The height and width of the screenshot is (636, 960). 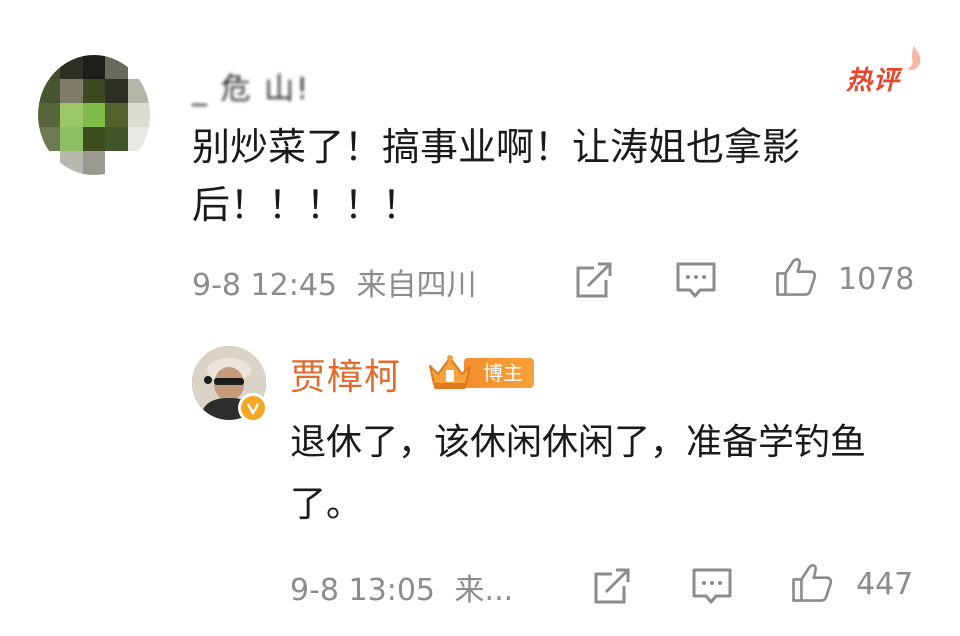 I want to click on commenter-username: _ 危 山!, so click(x=251, y=85).